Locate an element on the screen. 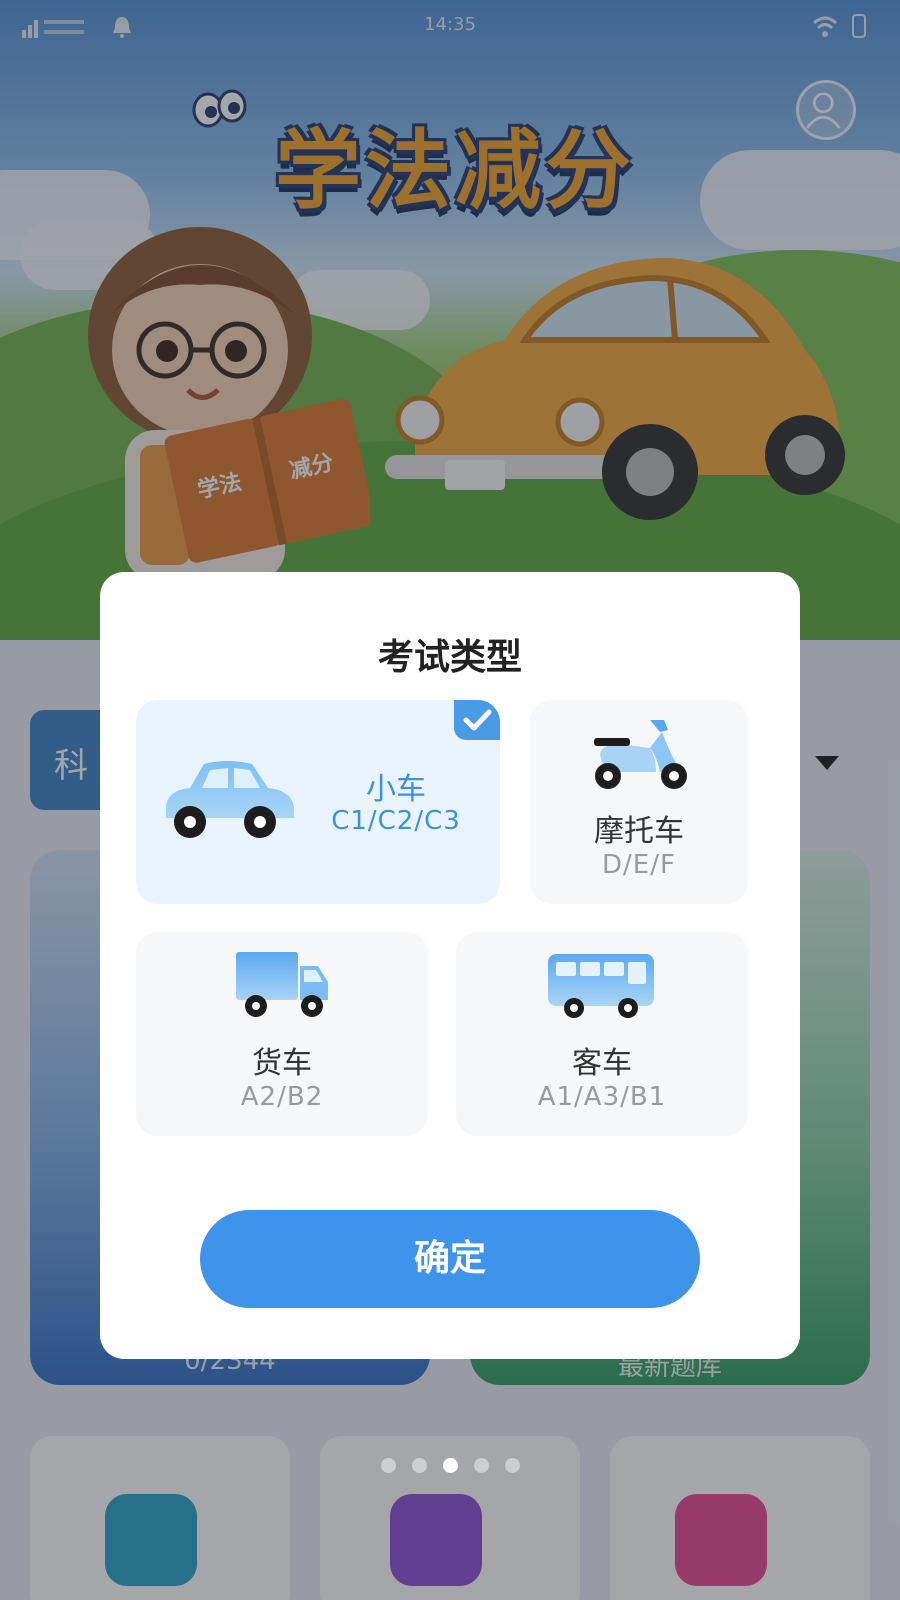 The image size is (900, 1600). option-motorcycle: 摩托车 D/E/F is located at coordinates (639, 802).